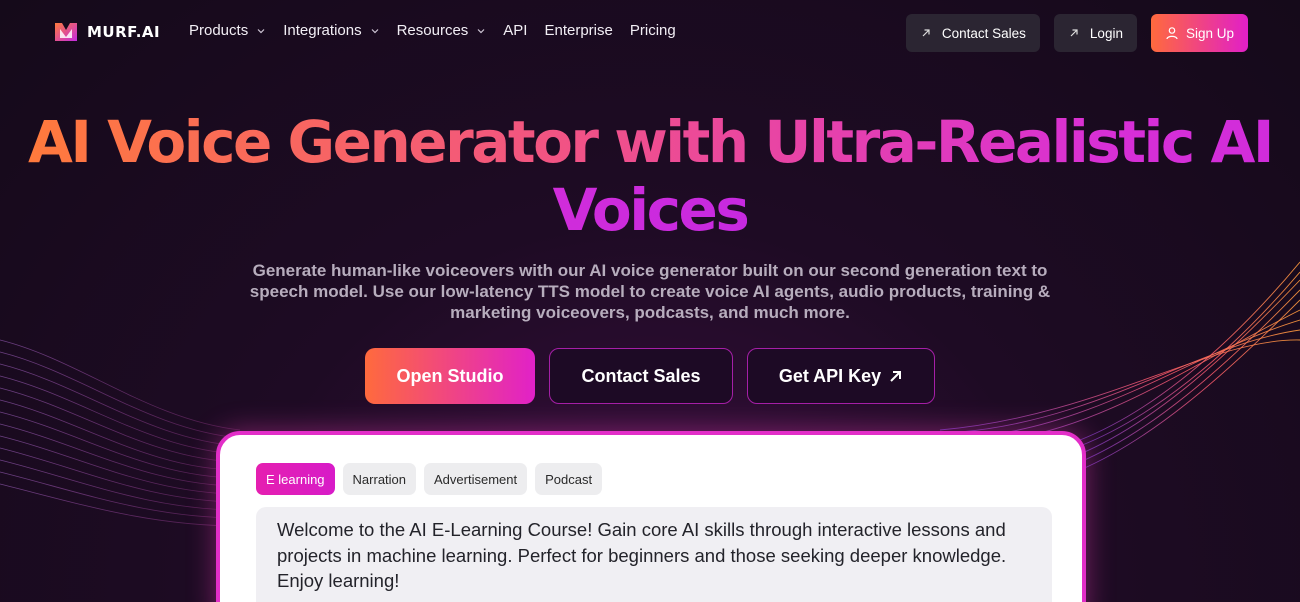 Image resolution: width=1300 pixels, height=602 pixels. I want to click on login-label: Login, so click(1106, 33).